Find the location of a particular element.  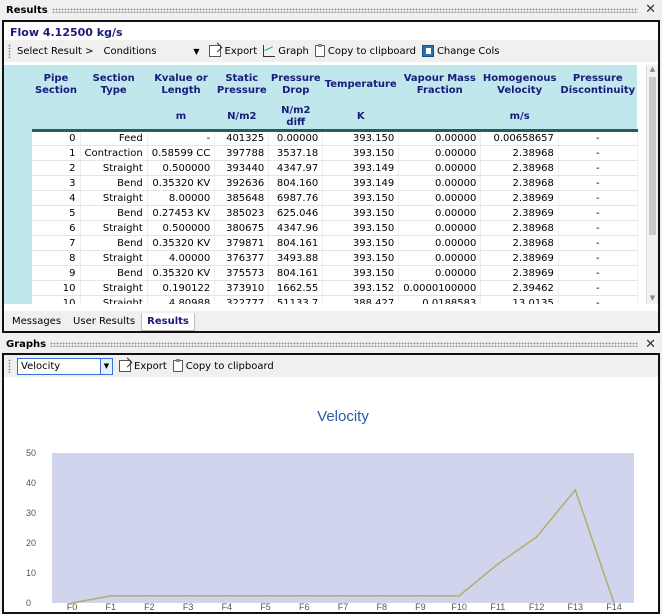

copy-to-clipboard-button: Copy to clipboard is located at coordinates (365, 50).